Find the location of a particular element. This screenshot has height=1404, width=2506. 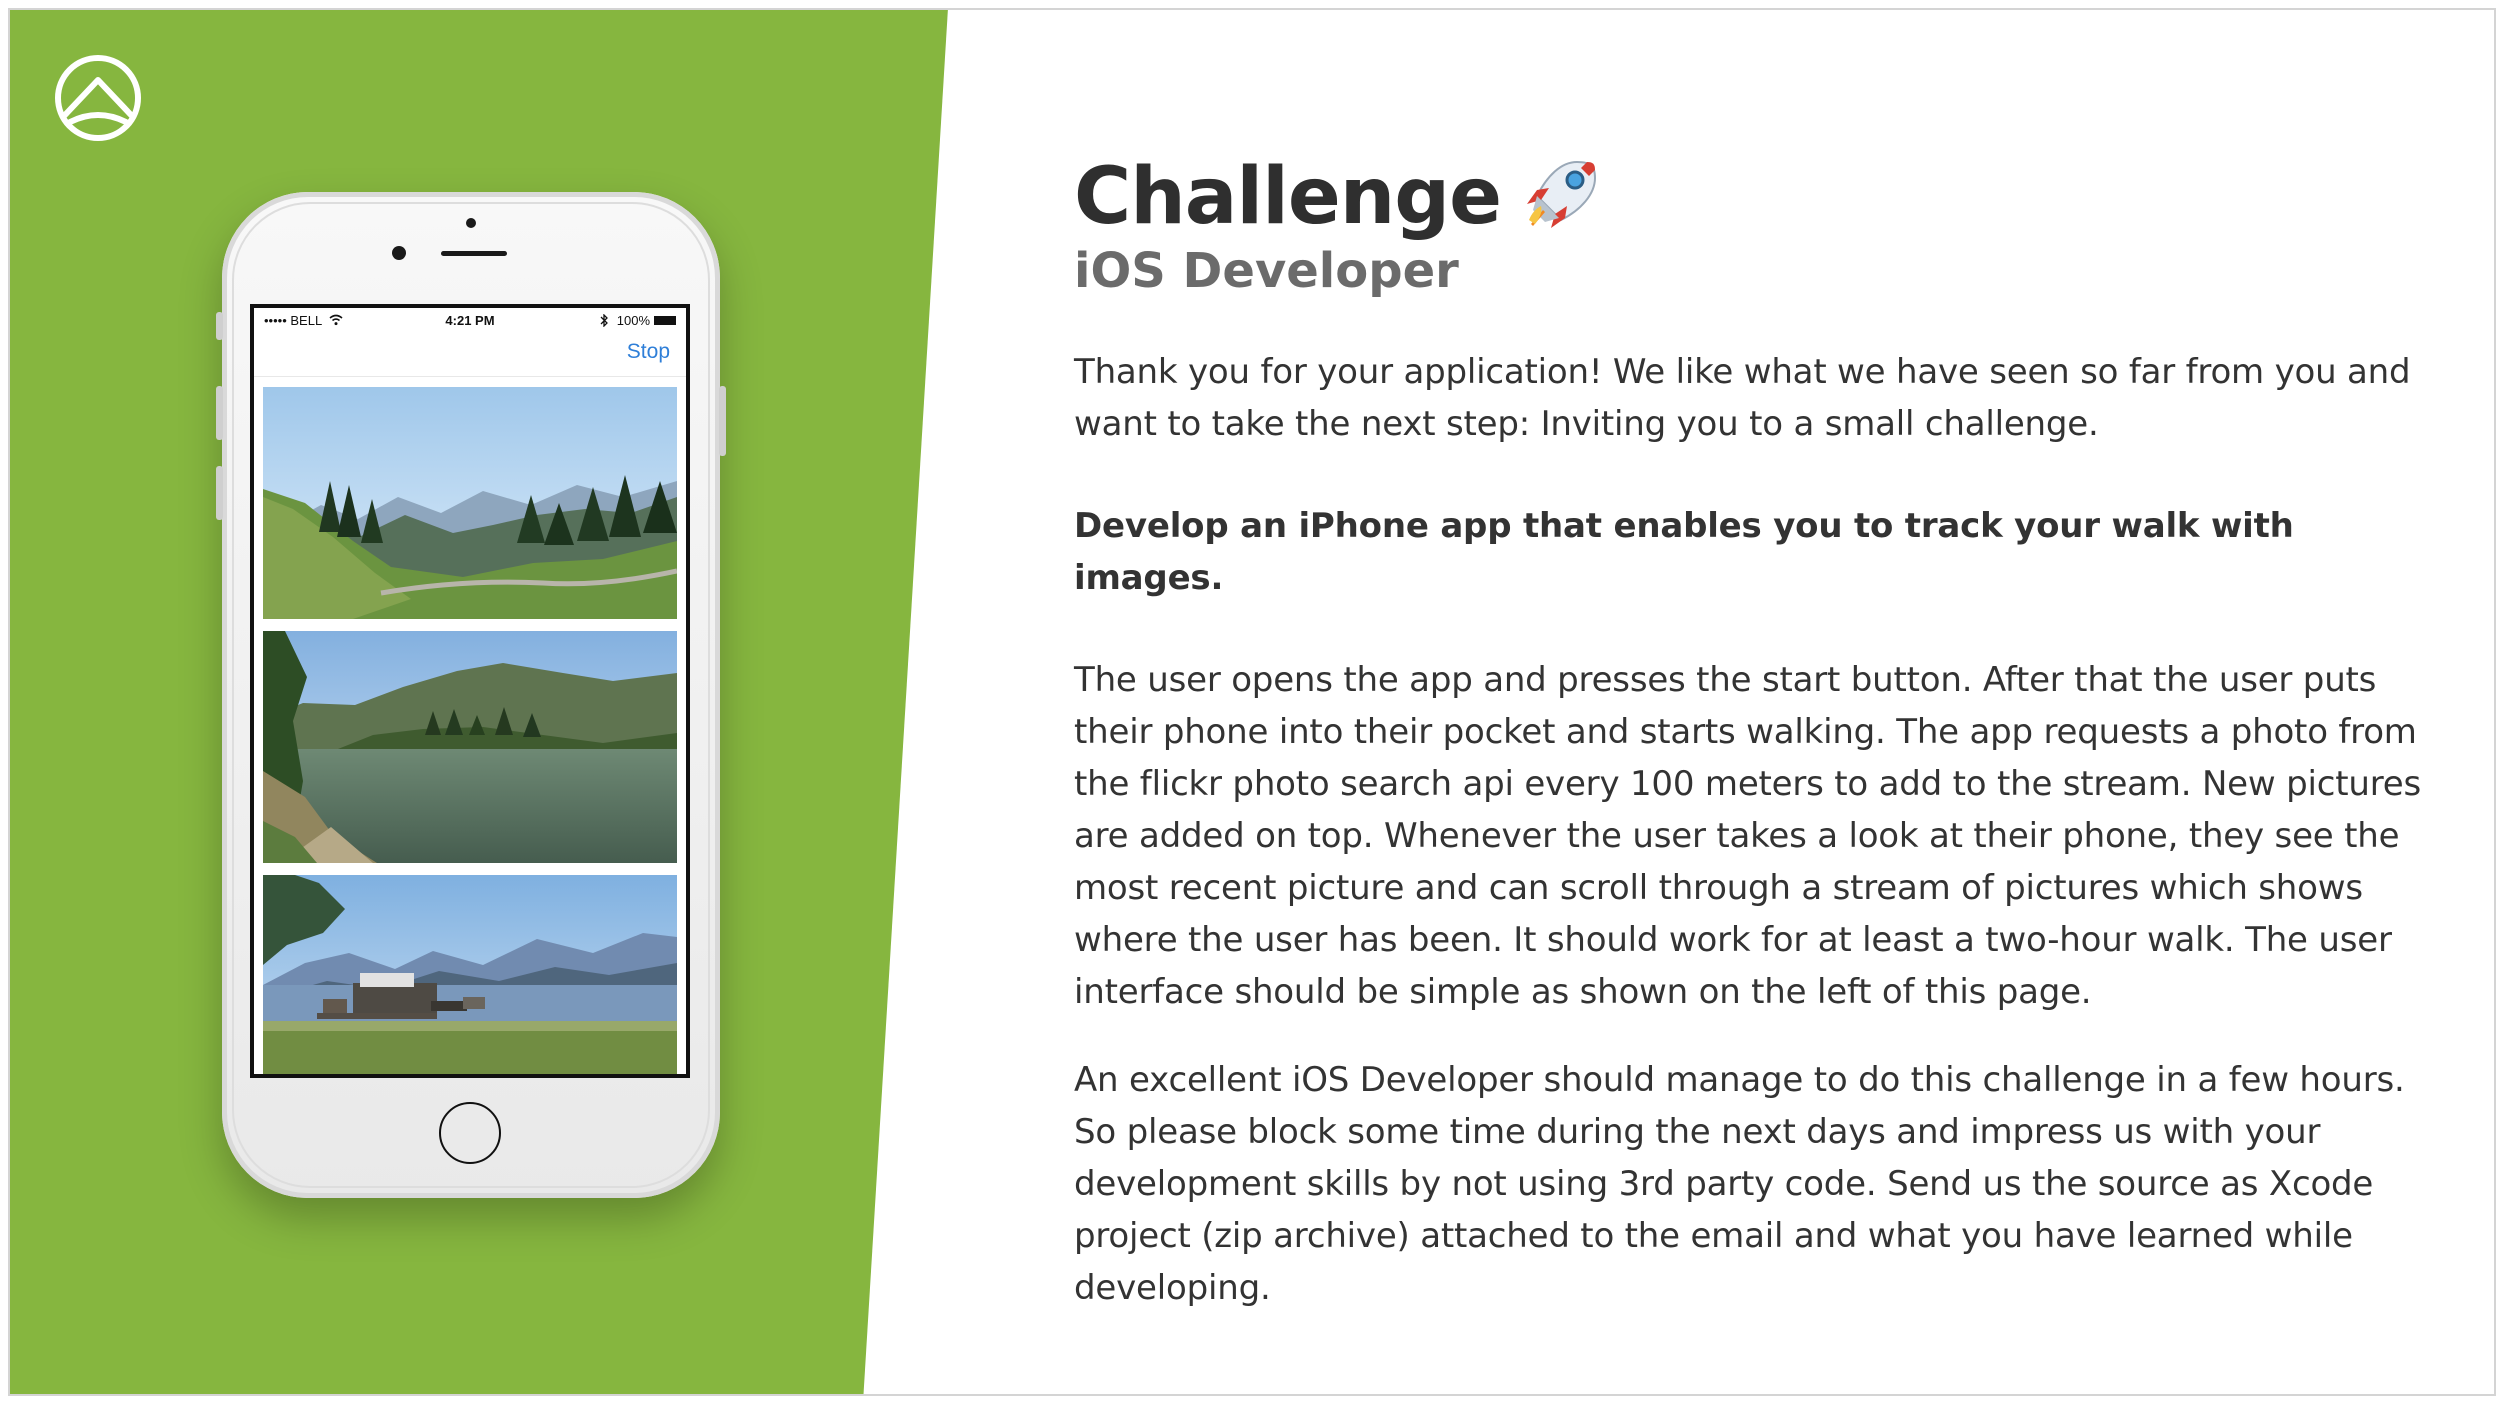

lakeside-dock-photo is located at coordinates (470, 974).